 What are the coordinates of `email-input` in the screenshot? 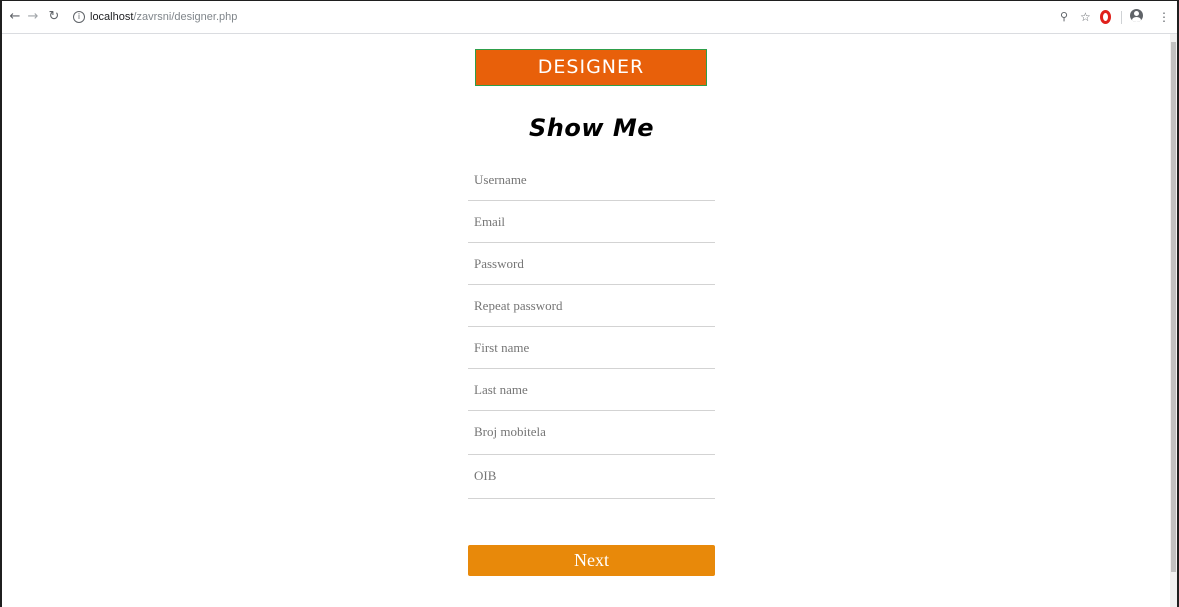 It's located at (591, 221).